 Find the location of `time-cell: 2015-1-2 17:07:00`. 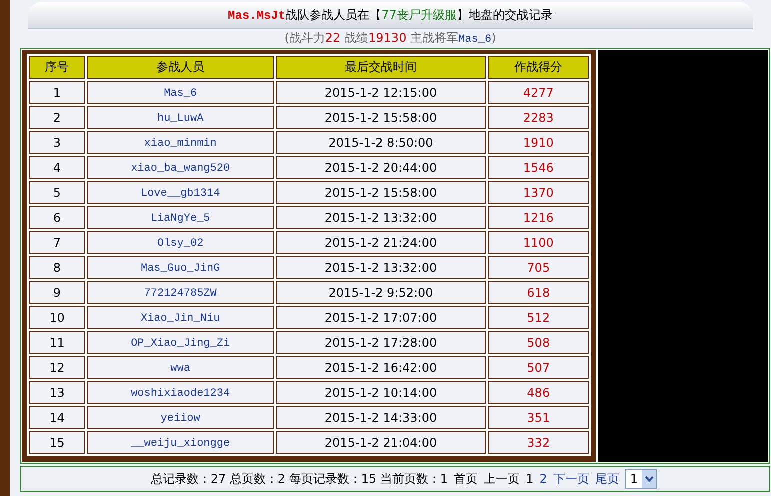

time-cell: 2015-1-2 17:07:00 is located at coordinates (381, 317).